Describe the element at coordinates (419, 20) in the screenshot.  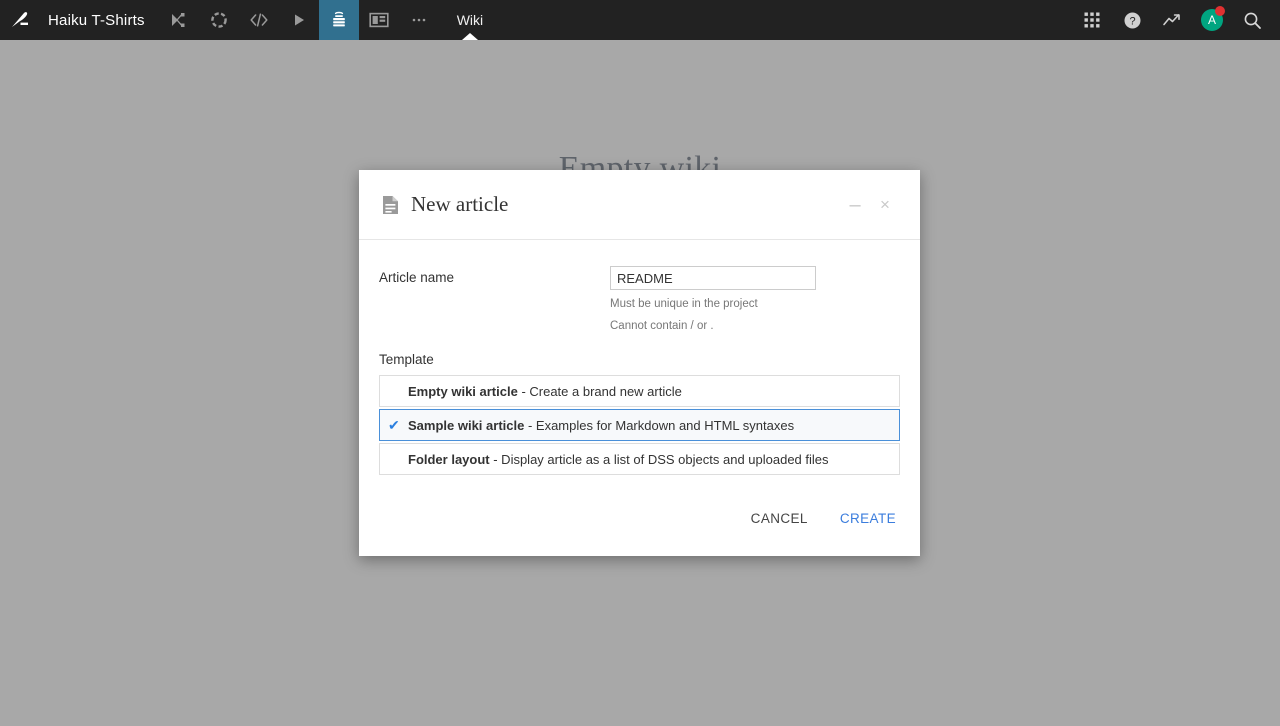
I see `more-icon` at that location.